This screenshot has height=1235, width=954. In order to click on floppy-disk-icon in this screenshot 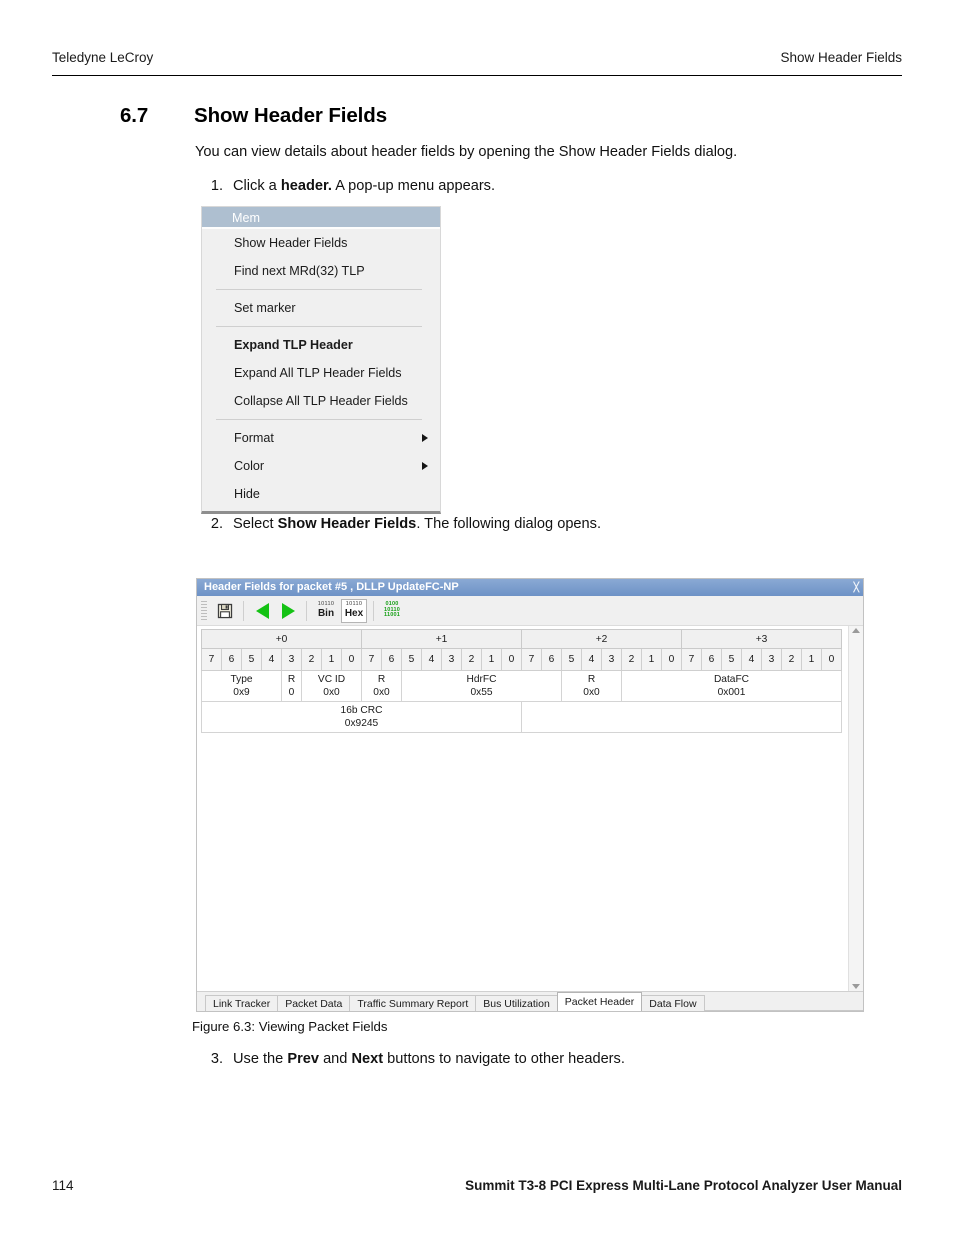, I will do `click(225, 610)`.